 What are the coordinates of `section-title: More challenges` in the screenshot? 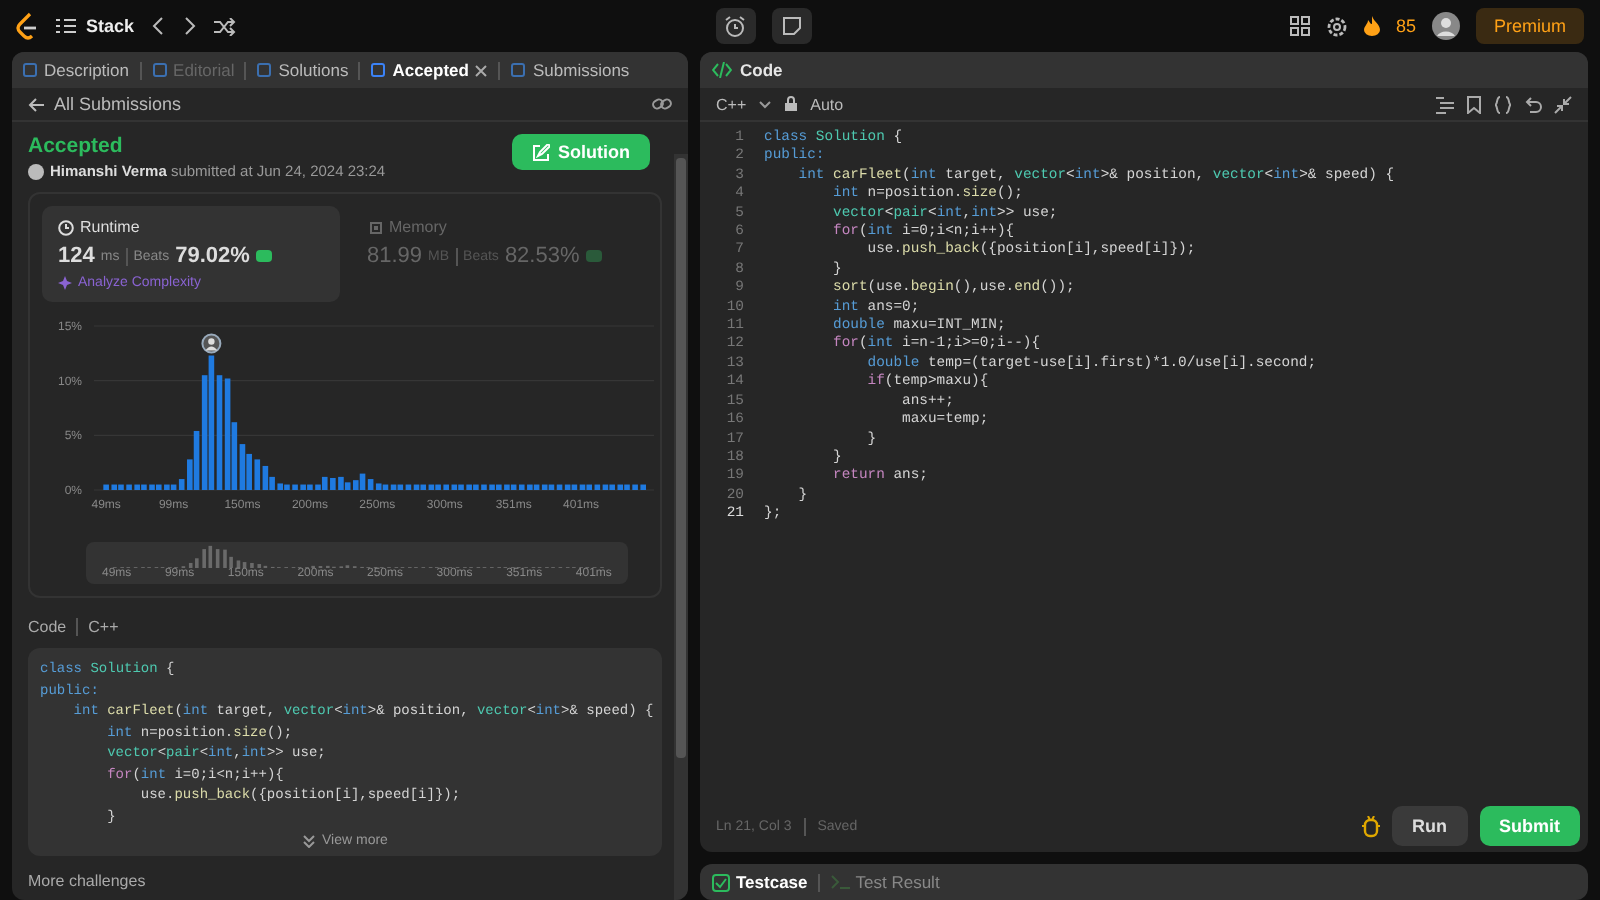 It's located at (88, 881).